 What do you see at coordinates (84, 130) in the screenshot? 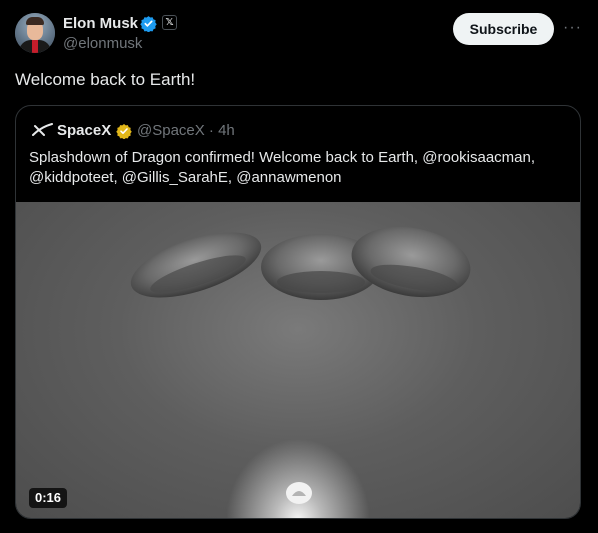
I see `quoted-author-name: SpaceX` at bounding box center [84, 130].